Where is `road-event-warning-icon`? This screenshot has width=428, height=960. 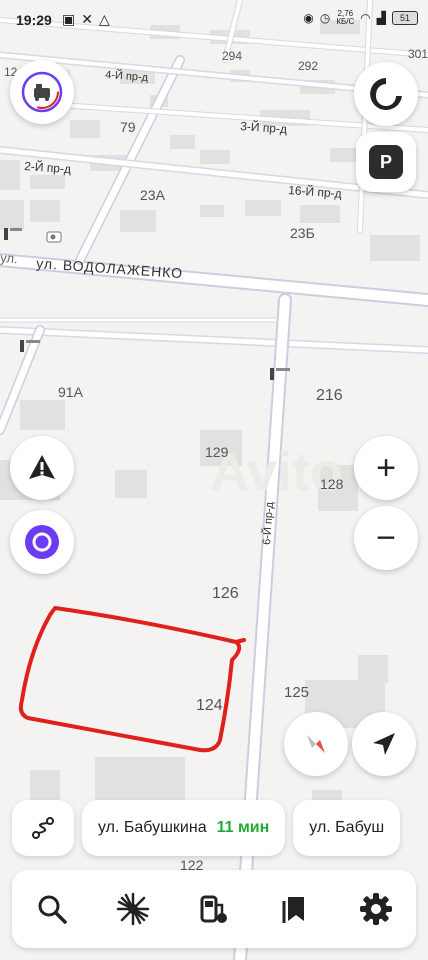
road-event-warning-icon is located at coordinates (42, 467).